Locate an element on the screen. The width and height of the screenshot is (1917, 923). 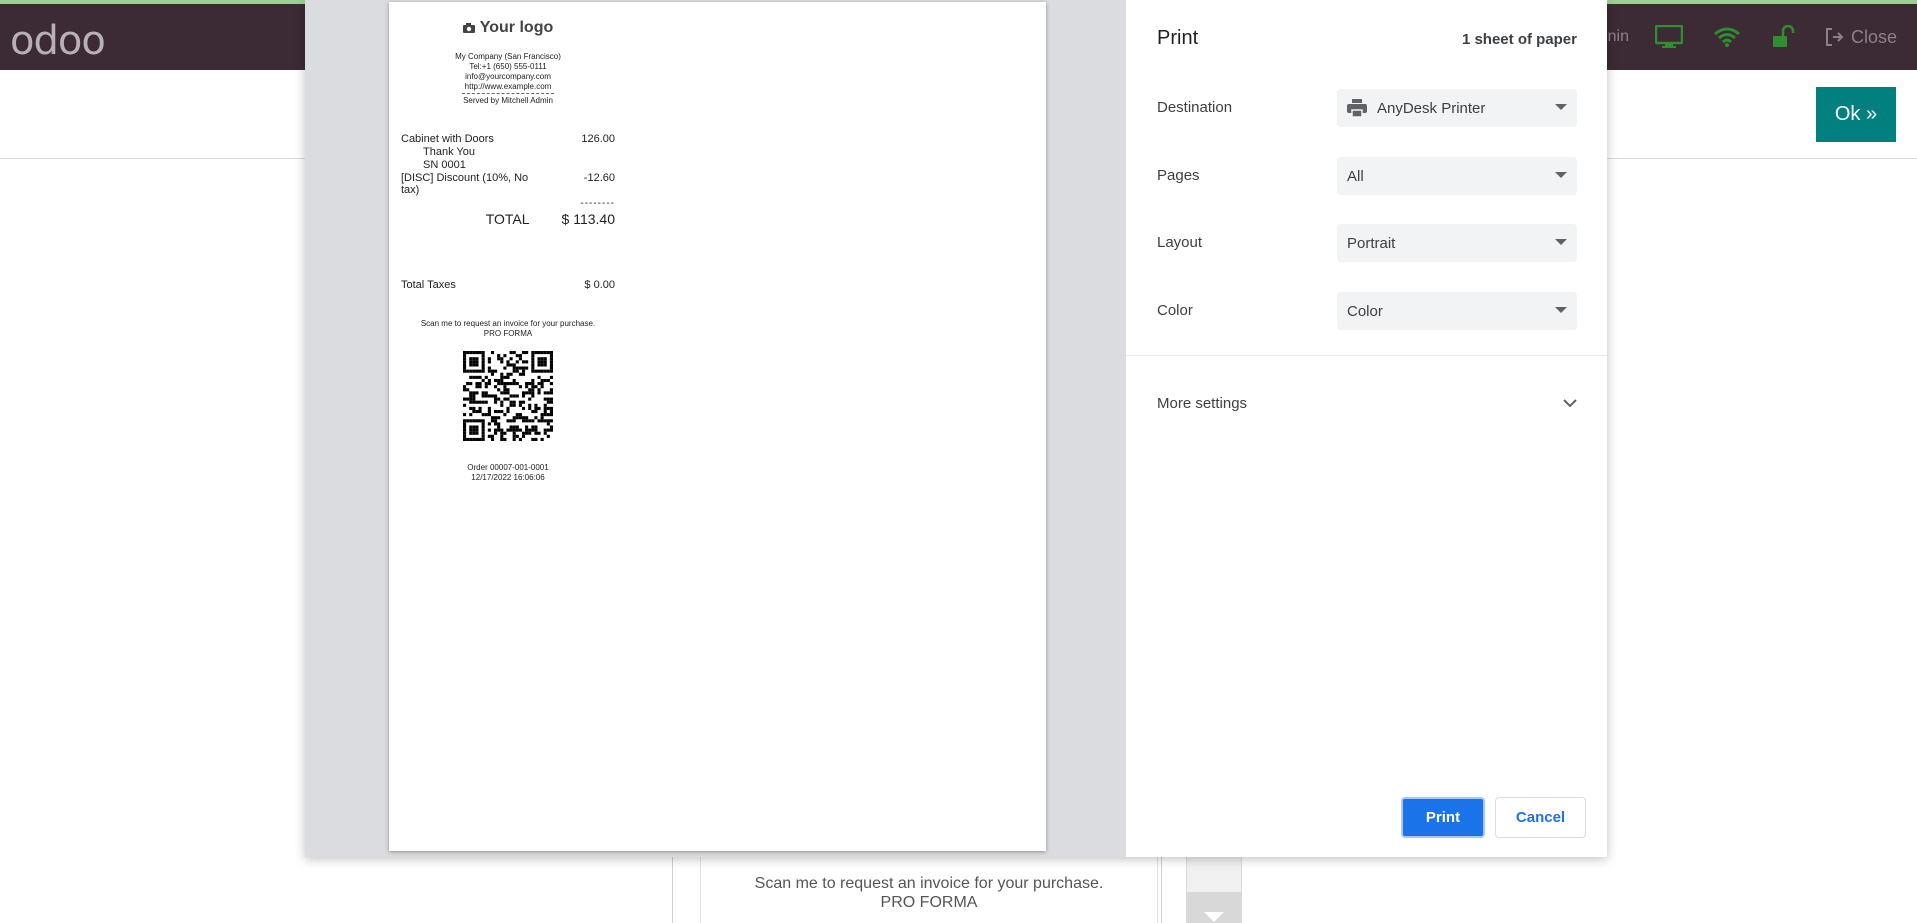
taxes-value: $ 0.00 is located at coordinates (599, 285).